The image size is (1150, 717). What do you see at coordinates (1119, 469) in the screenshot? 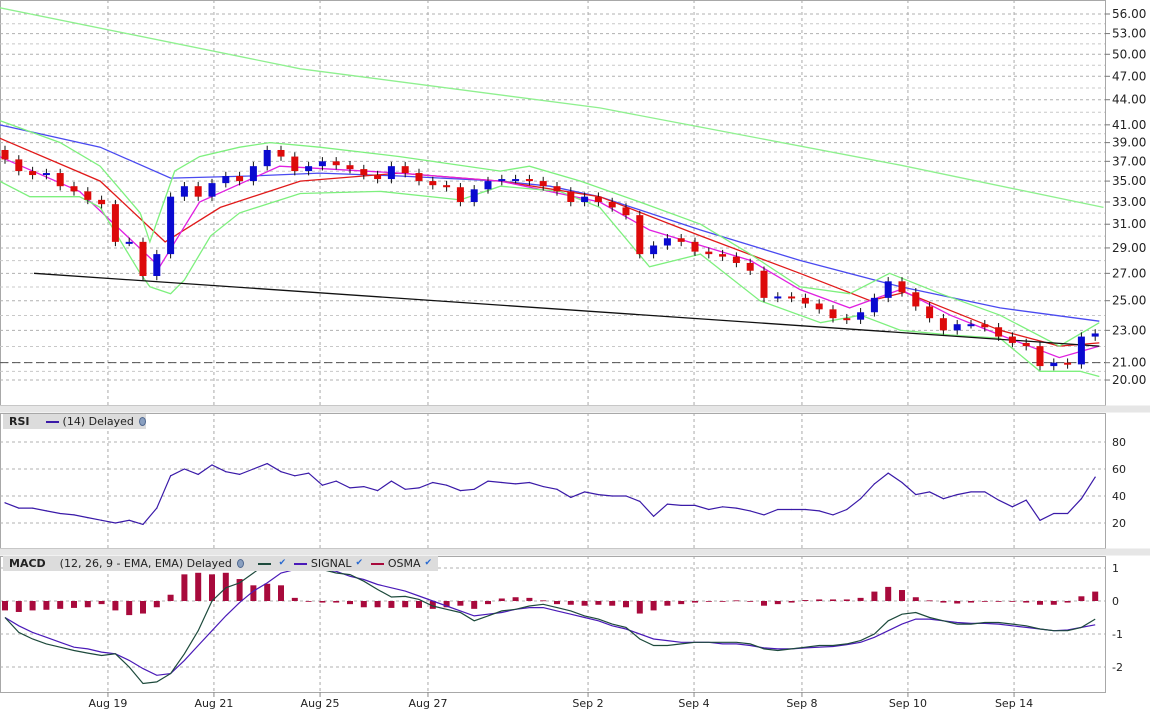
I see `rsi-tick-label: 60` at bounding box center [1119, 469].